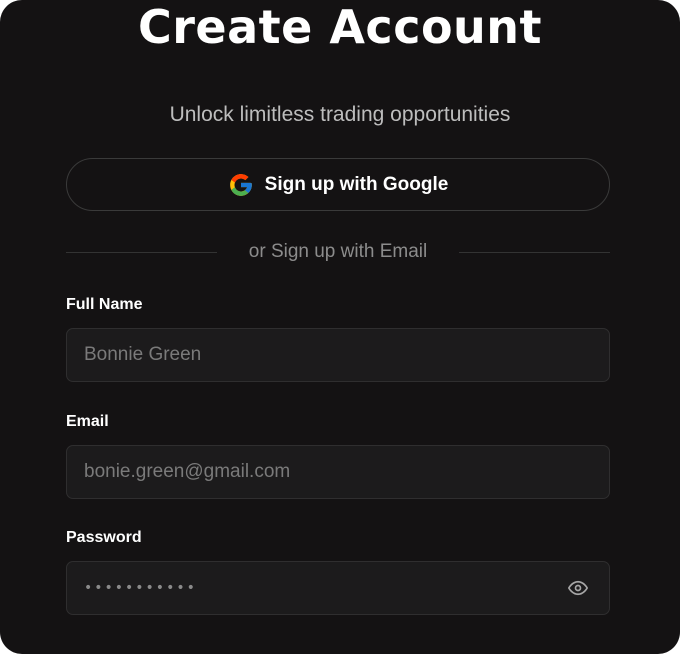 The image size is (680, 654). I want to click on email-input, so click(338, 472).